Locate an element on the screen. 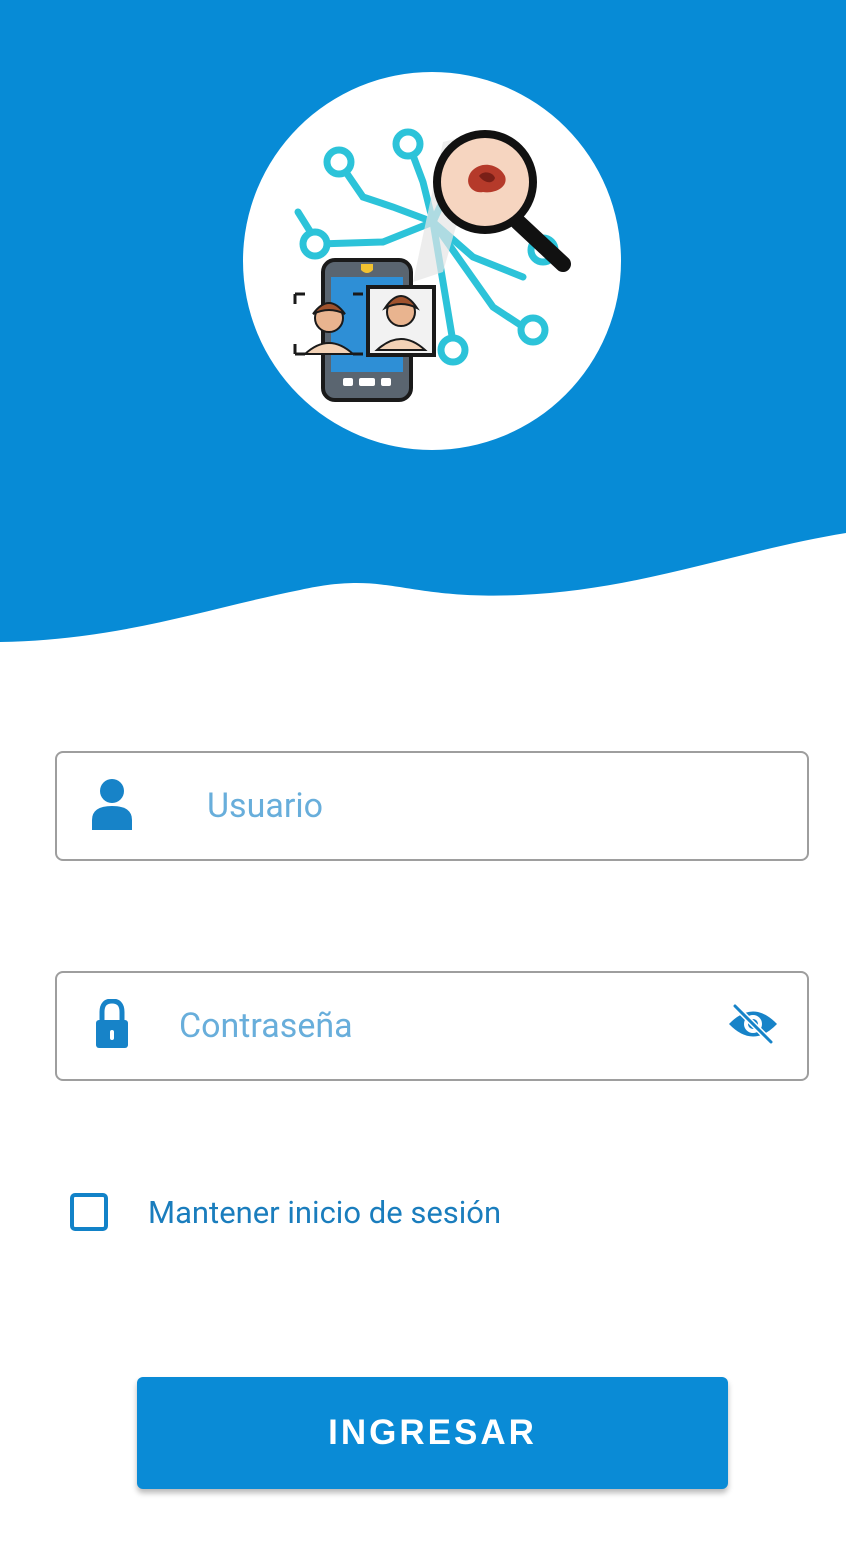  lock-icon is located at coordinates (112, 1025).